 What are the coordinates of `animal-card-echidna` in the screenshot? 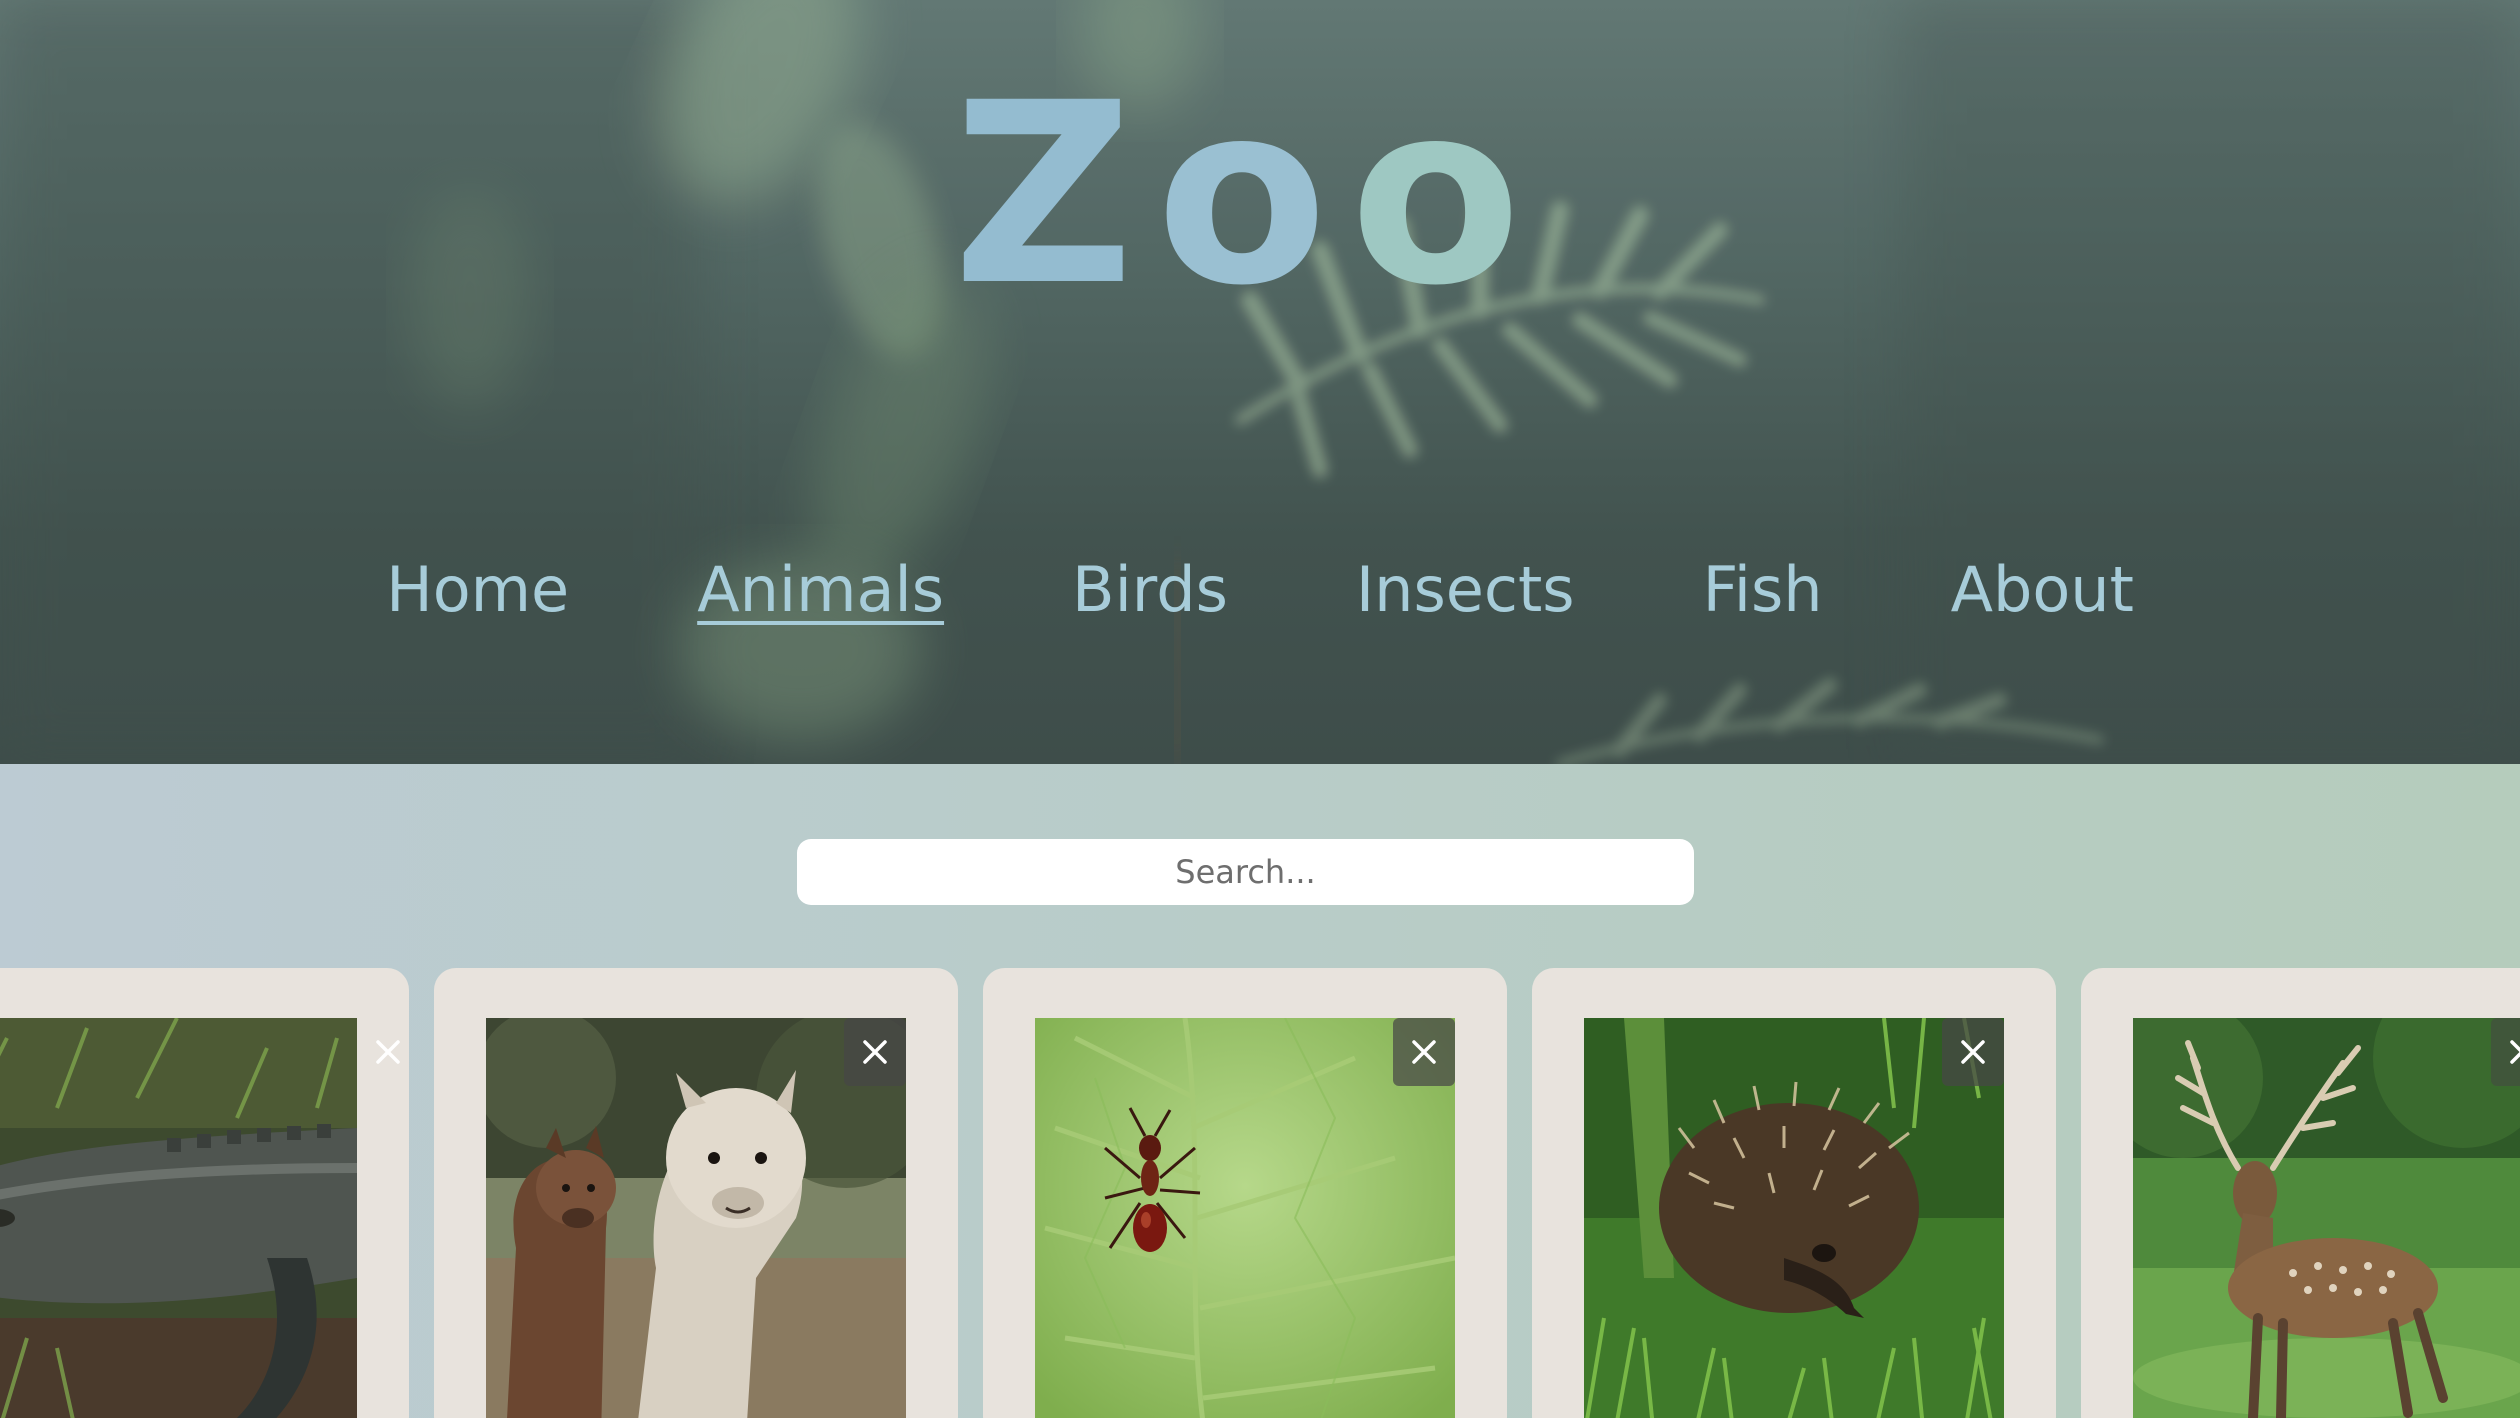 It's located at (1794, 1193).